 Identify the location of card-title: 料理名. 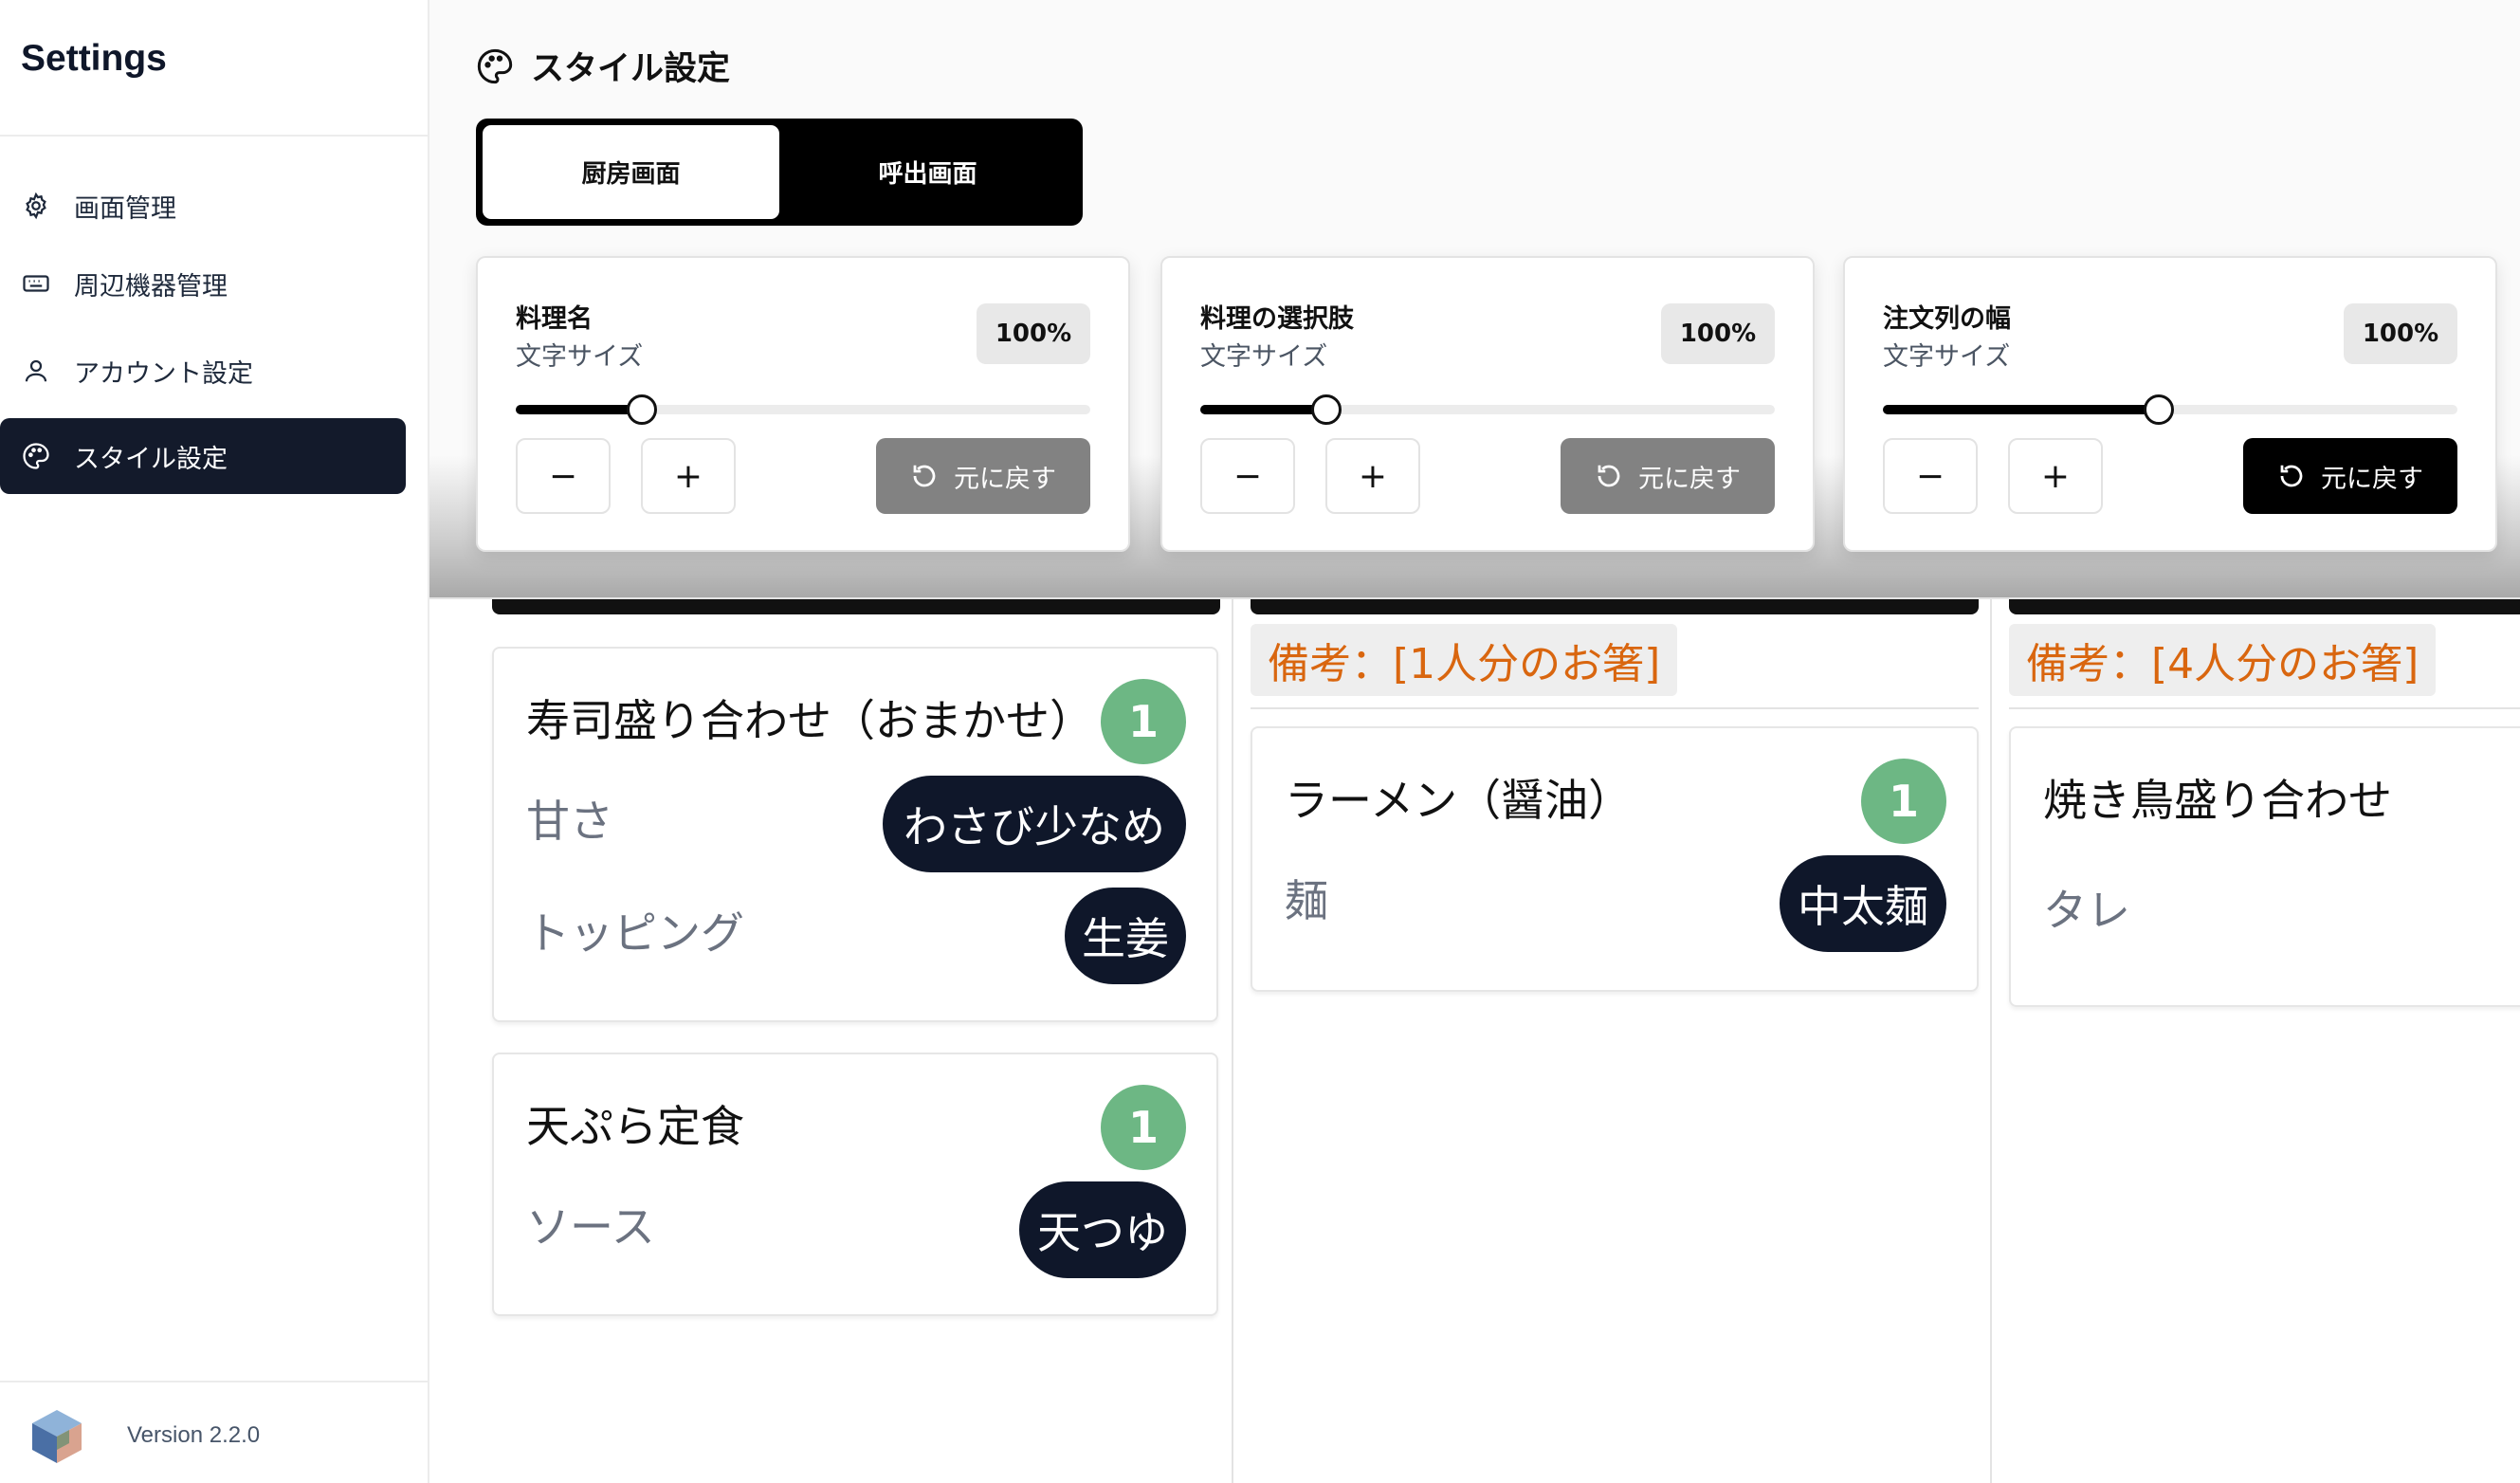
(554, 319).